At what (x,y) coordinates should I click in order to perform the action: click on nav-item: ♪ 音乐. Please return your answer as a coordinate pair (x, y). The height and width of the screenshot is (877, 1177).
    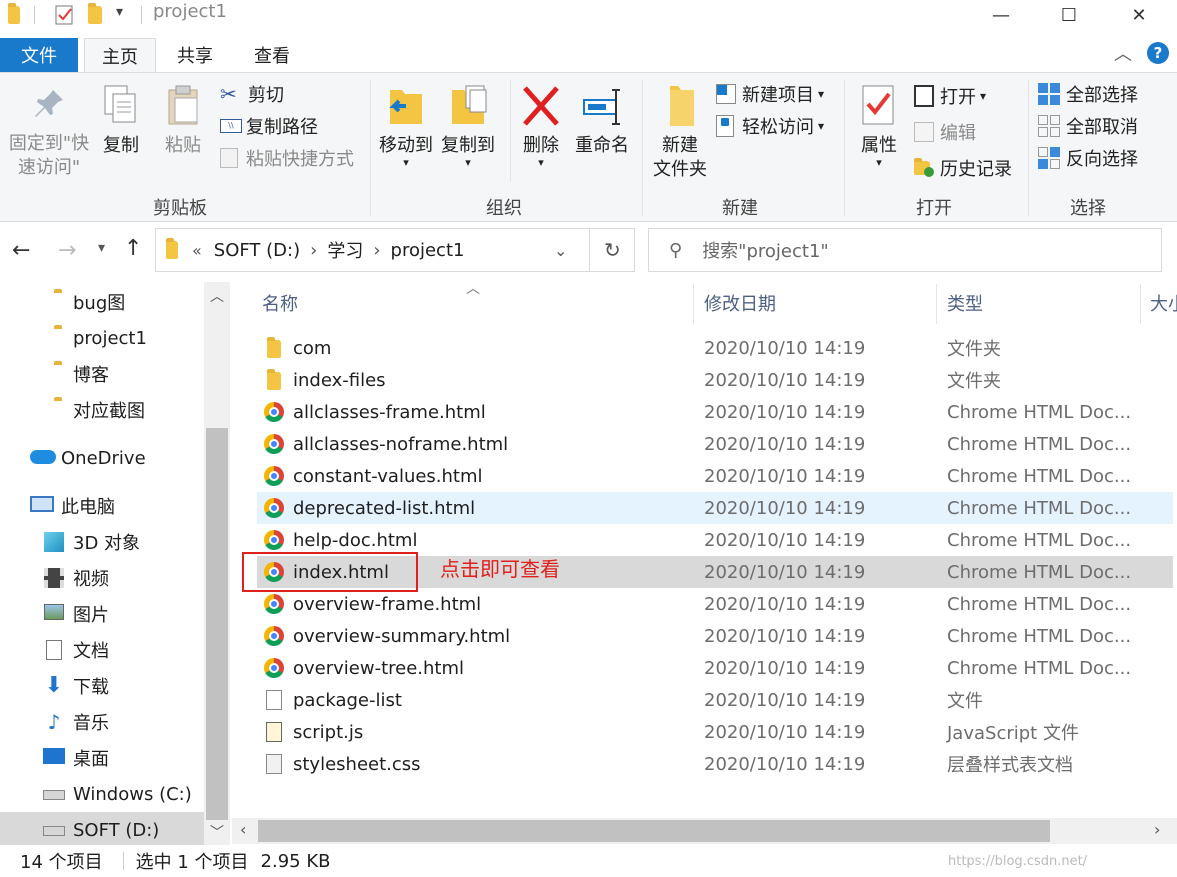
    Looking at the image, I should click on (102, 722).